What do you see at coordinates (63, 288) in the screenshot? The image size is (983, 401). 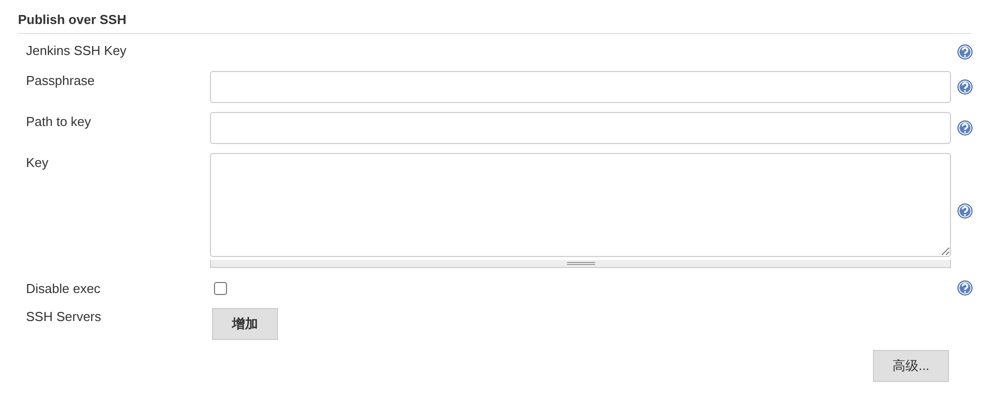 I see `field-label: Disable exec` at bounding box center [63, 288].